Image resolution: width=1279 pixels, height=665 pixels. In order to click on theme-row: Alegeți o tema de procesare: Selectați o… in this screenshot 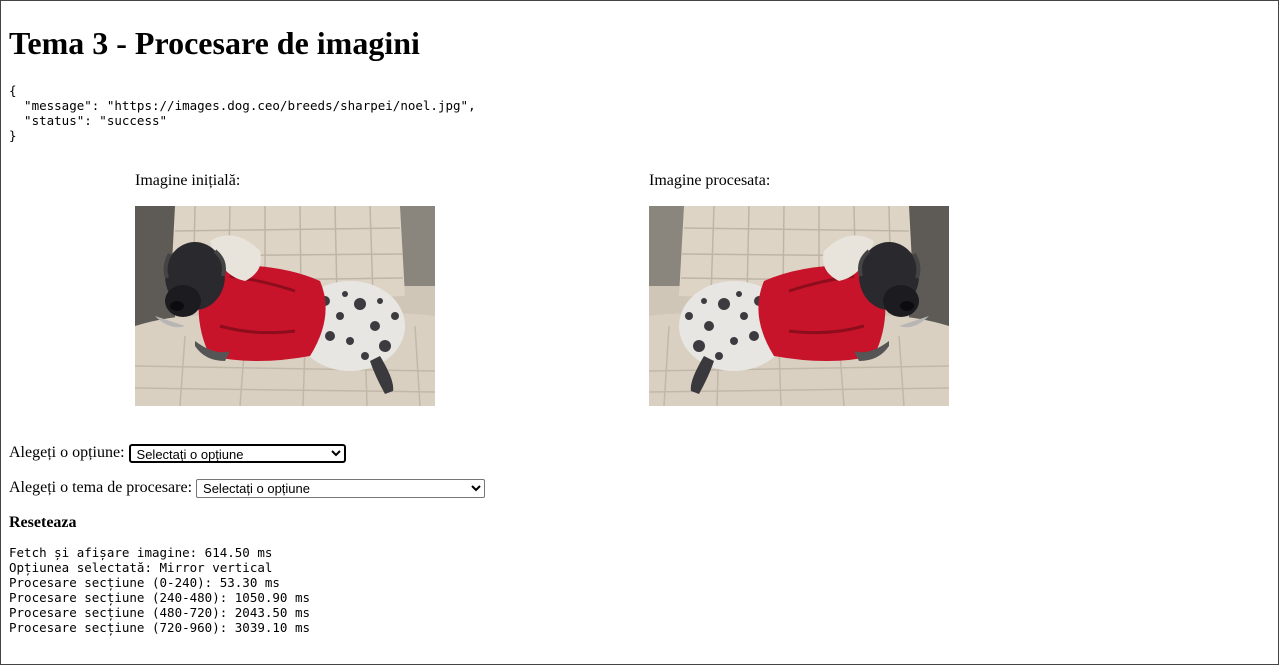, I will do `click(247, 488)`.